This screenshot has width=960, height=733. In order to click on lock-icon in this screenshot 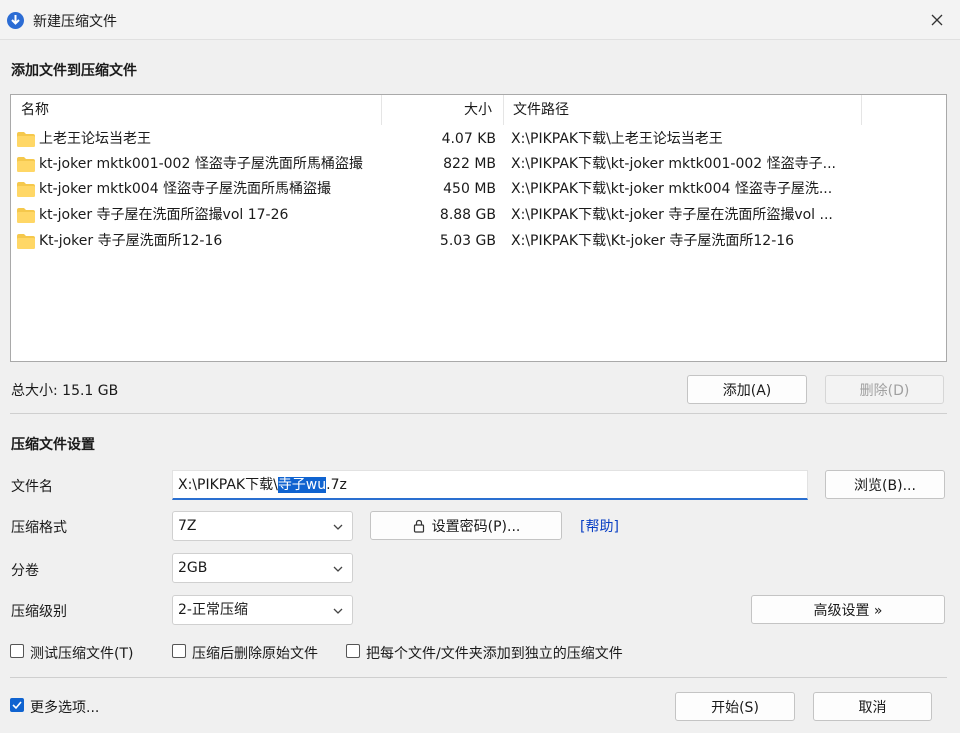, I will do `click(418, 526)`.